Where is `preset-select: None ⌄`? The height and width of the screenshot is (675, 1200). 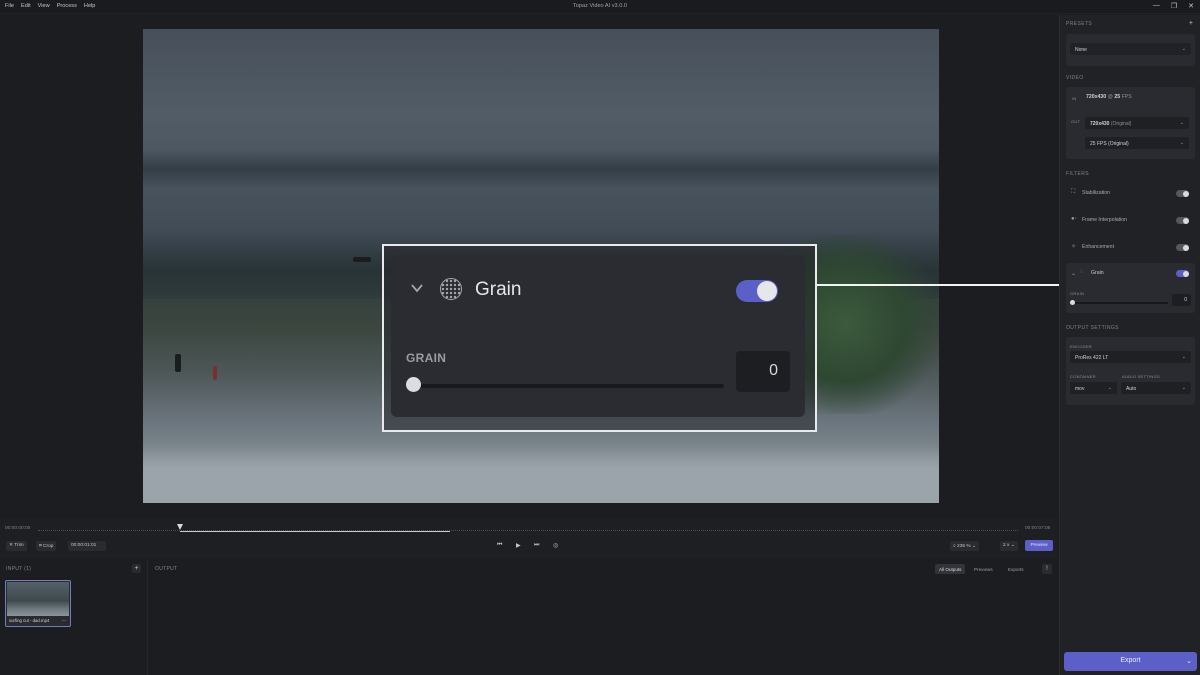
preset-select: None ⌄ is located at coordinates (1130, 49).